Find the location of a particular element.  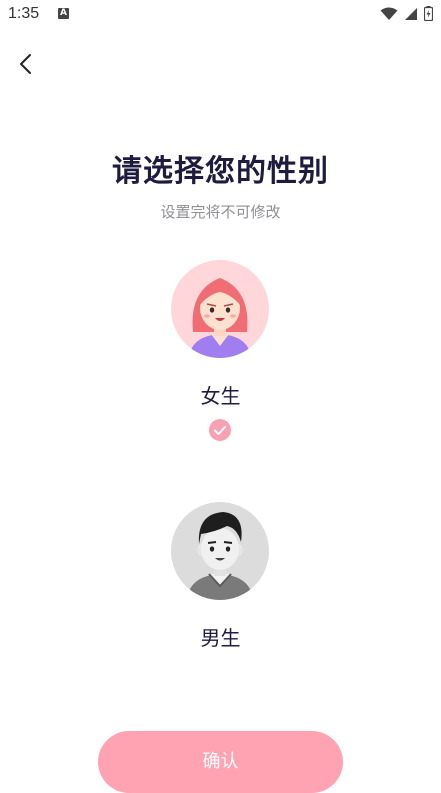

signal-icon is located at coordinates (411, 13).